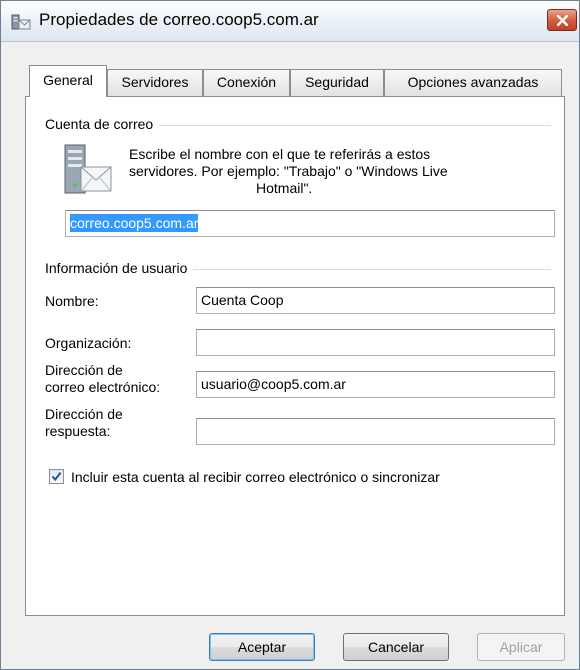 Image resolution: width=580 pixels, height=670 pixels. I want to click on checkmark-icon, so click(56, 476).